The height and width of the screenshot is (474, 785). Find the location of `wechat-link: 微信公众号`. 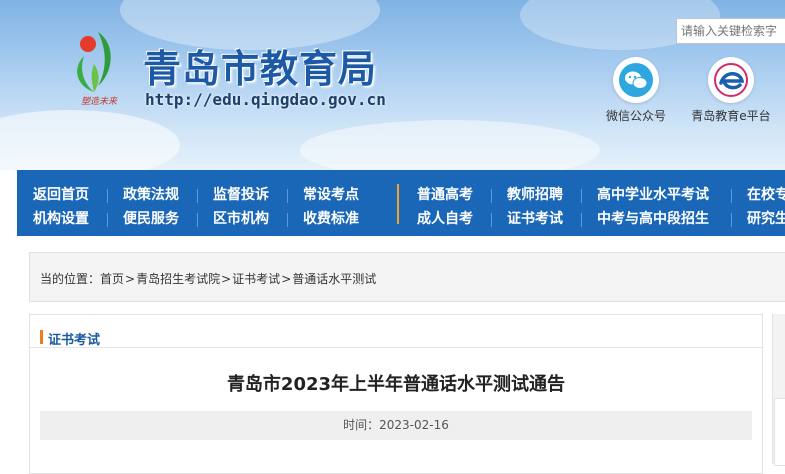

wechat-link: 微信公众号 is located at coordinates (636, 90).